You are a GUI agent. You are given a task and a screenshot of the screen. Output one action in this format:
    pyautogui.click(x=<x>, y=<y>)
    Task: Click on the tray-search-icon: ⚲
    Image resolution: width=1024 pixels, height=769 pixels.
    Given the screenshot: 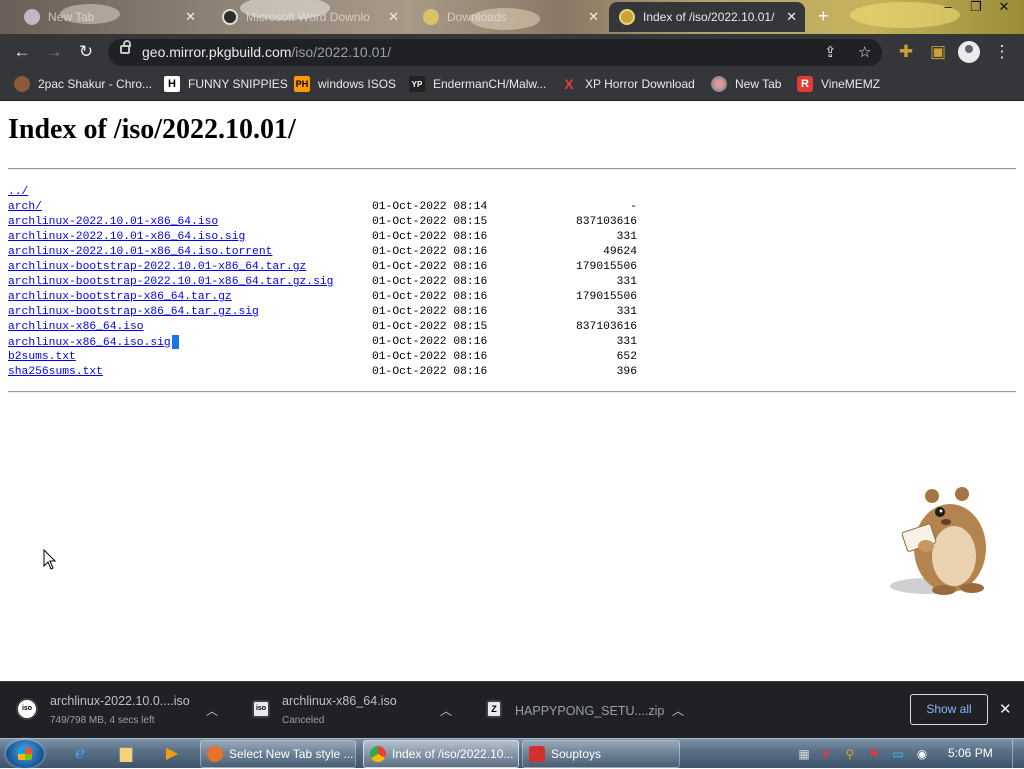 What is the action you would take?
    pyautogui.click(x=850, y=754)
    